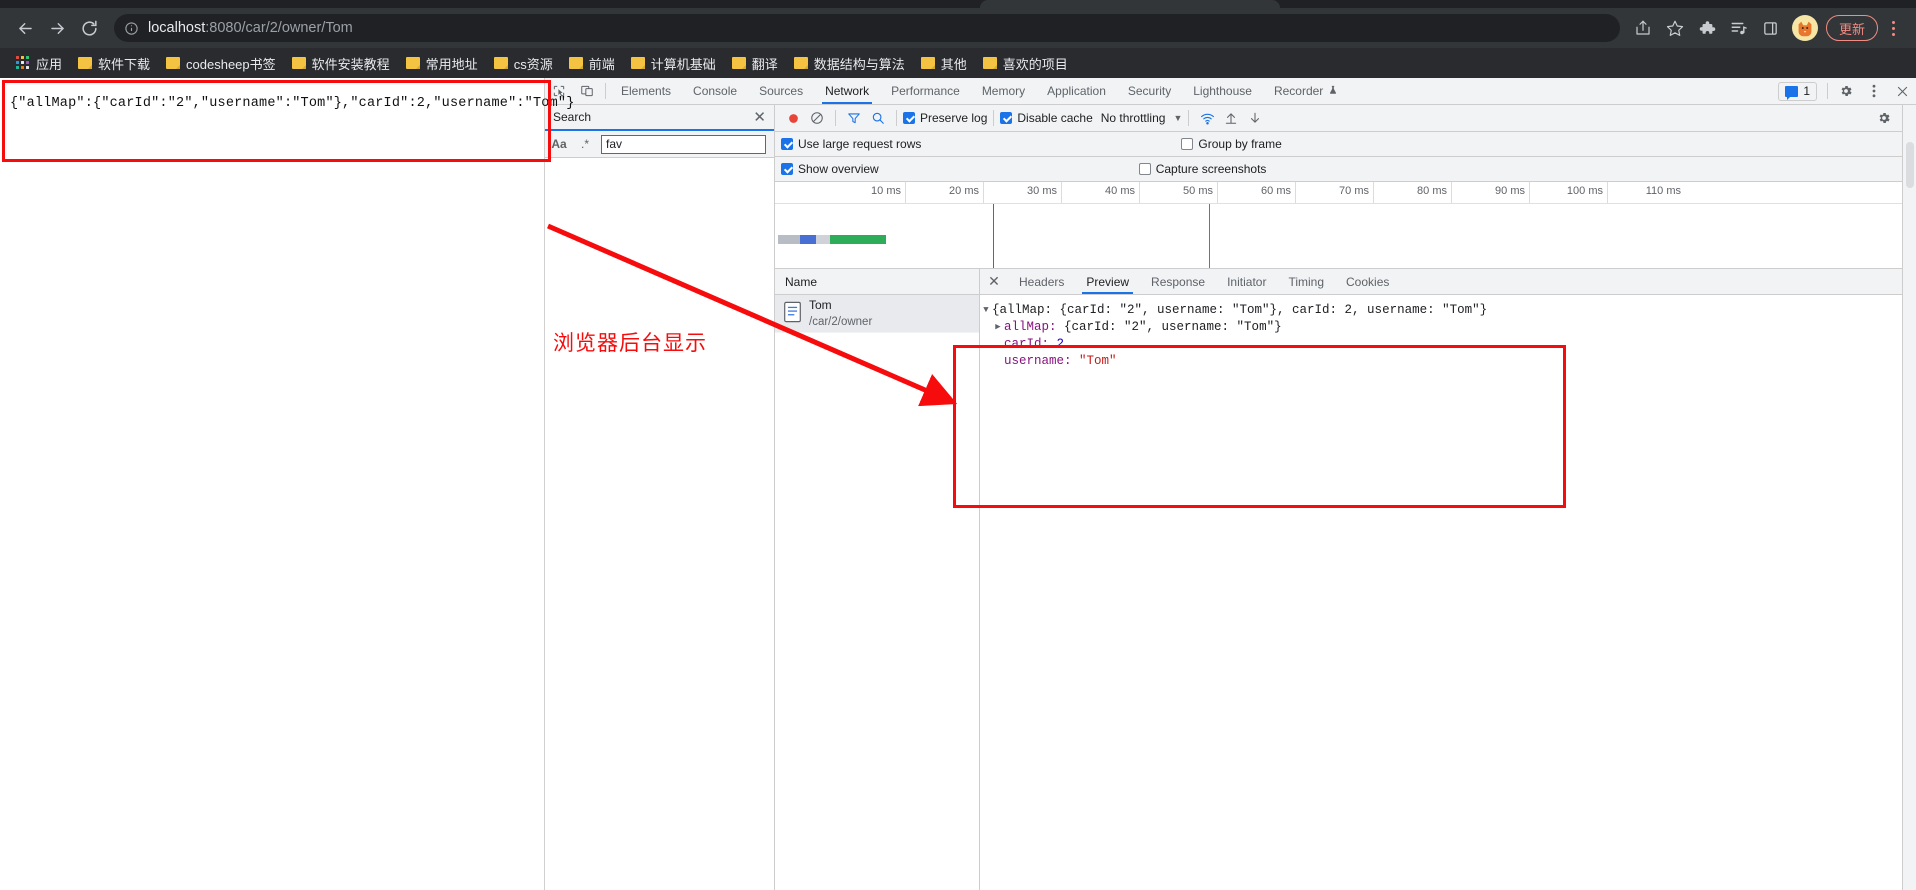 This screenshot has width=1916, height=890. Describe the element at coordinates (986, 310) in the screenshot. I see `expand-triangle-down-icon: ▼` at that location.